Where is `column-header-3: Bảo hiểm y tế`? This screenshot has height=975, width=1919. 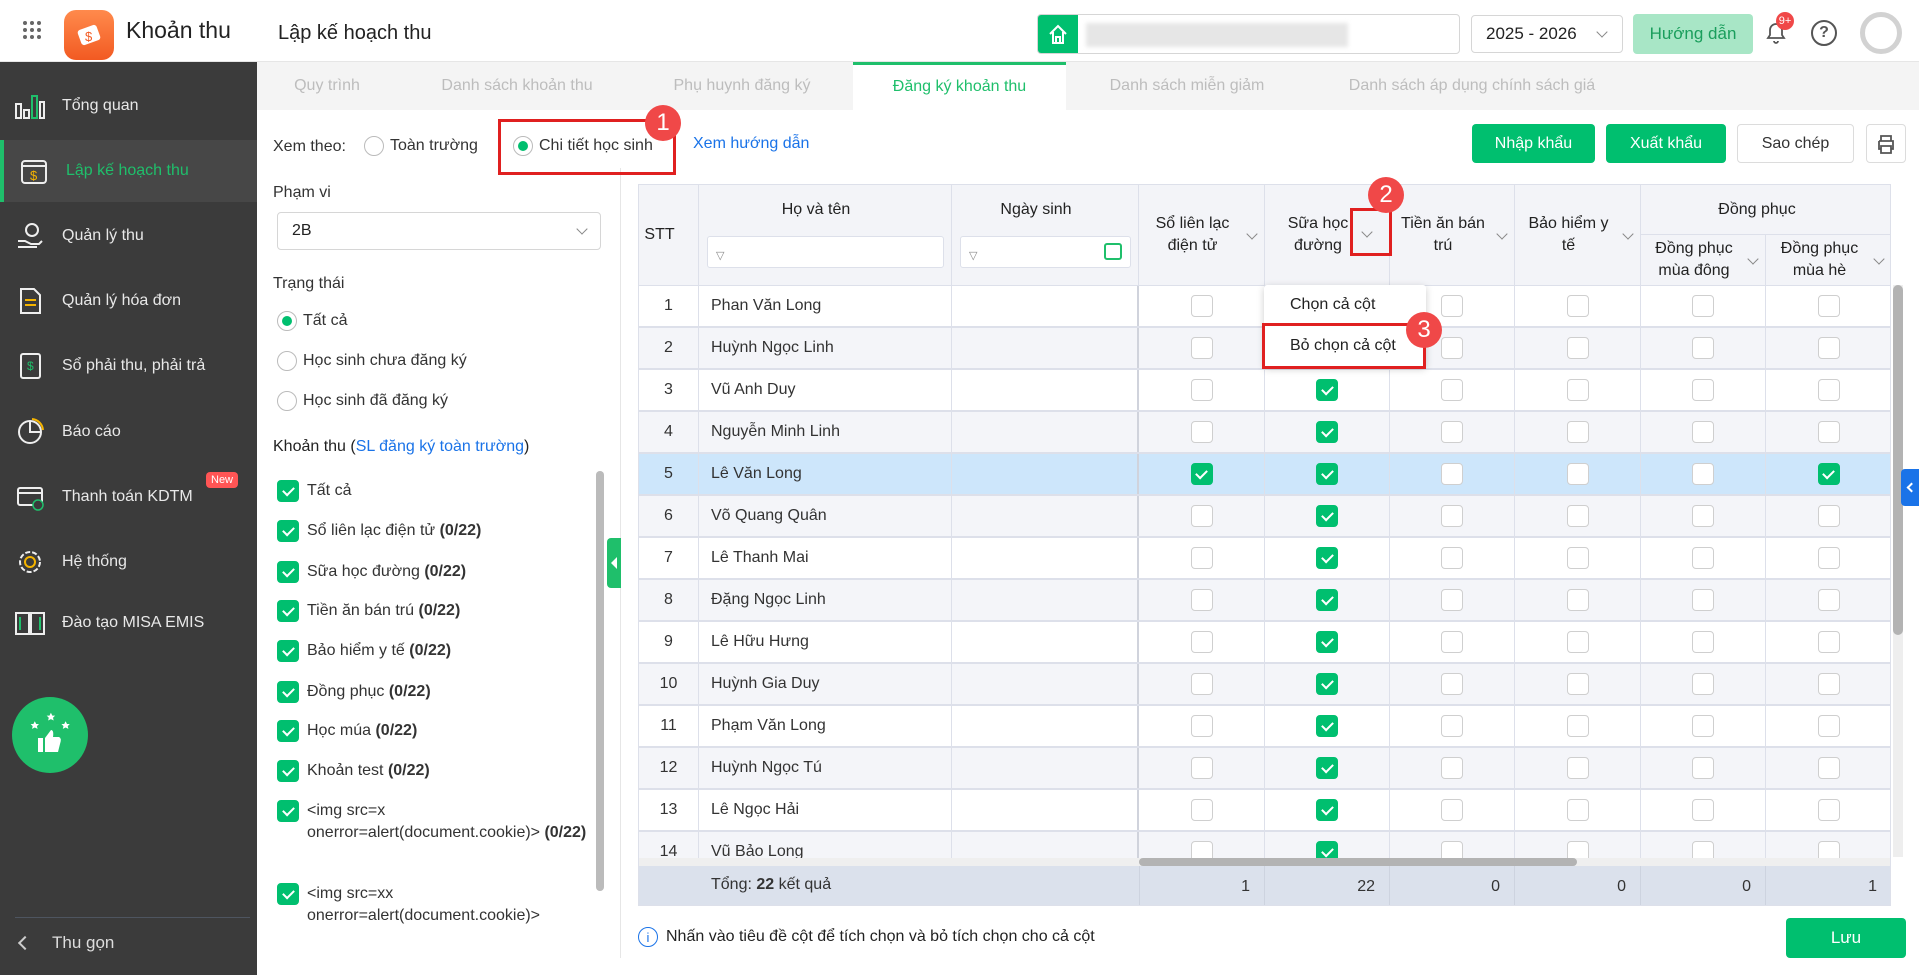
column-header-3: Bảo hiểm y tế is located at coordinates (1578, 235).